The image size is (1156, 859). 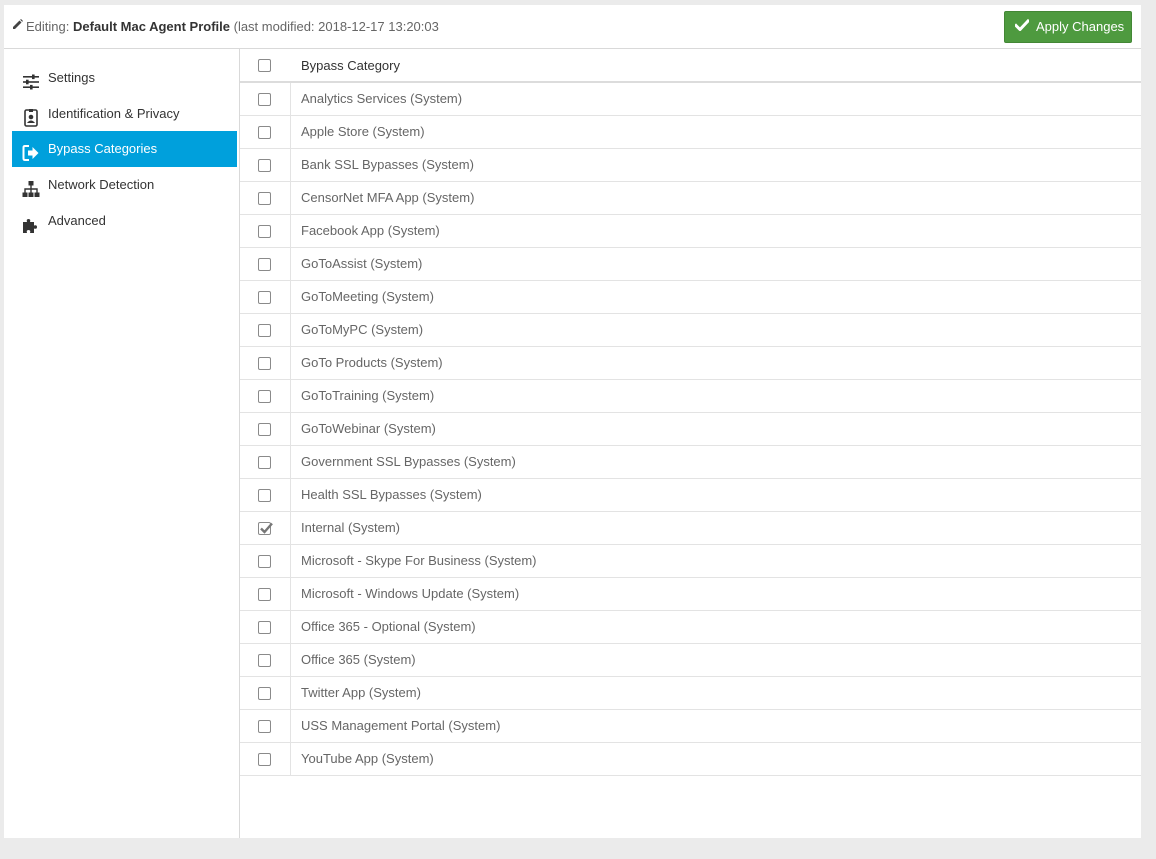 What do you see at coordinates (690, 165) in the screenshot?
I see `table-row: Bank SSL Bypasses (System)` at bounding box center [690, 165].